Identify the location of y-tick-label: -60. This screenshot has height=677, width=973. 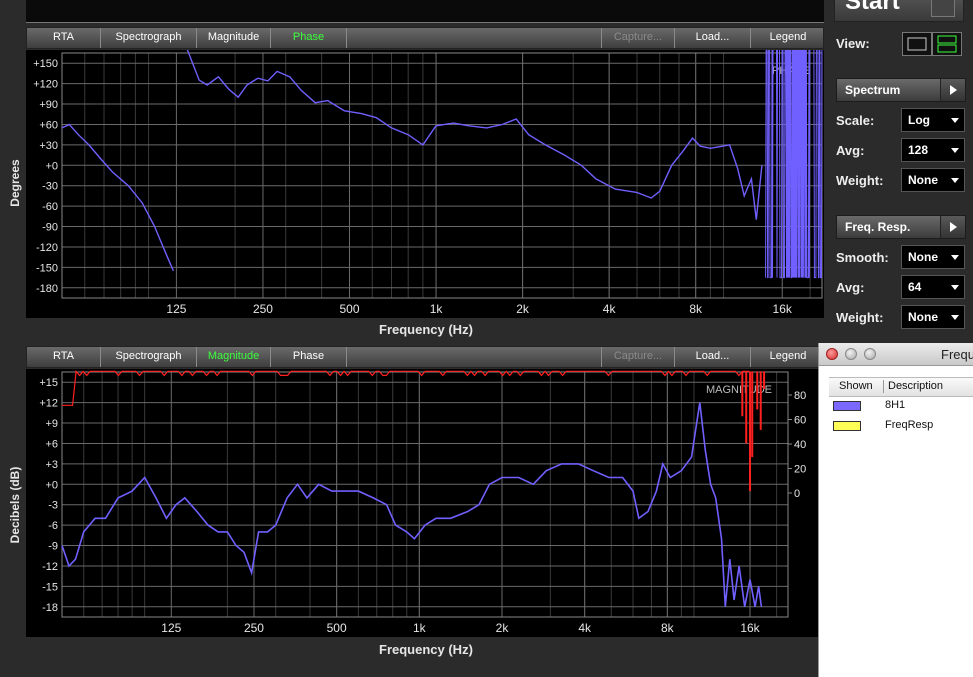
(50, 207).